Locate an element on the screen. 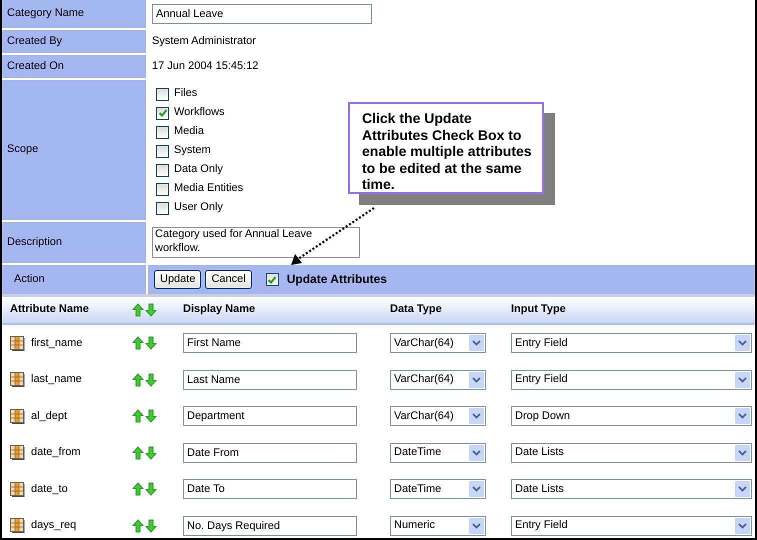 The width and height of the screenshot is (757, 540). attribute-name: date_from is located at coordinates (56, 453).